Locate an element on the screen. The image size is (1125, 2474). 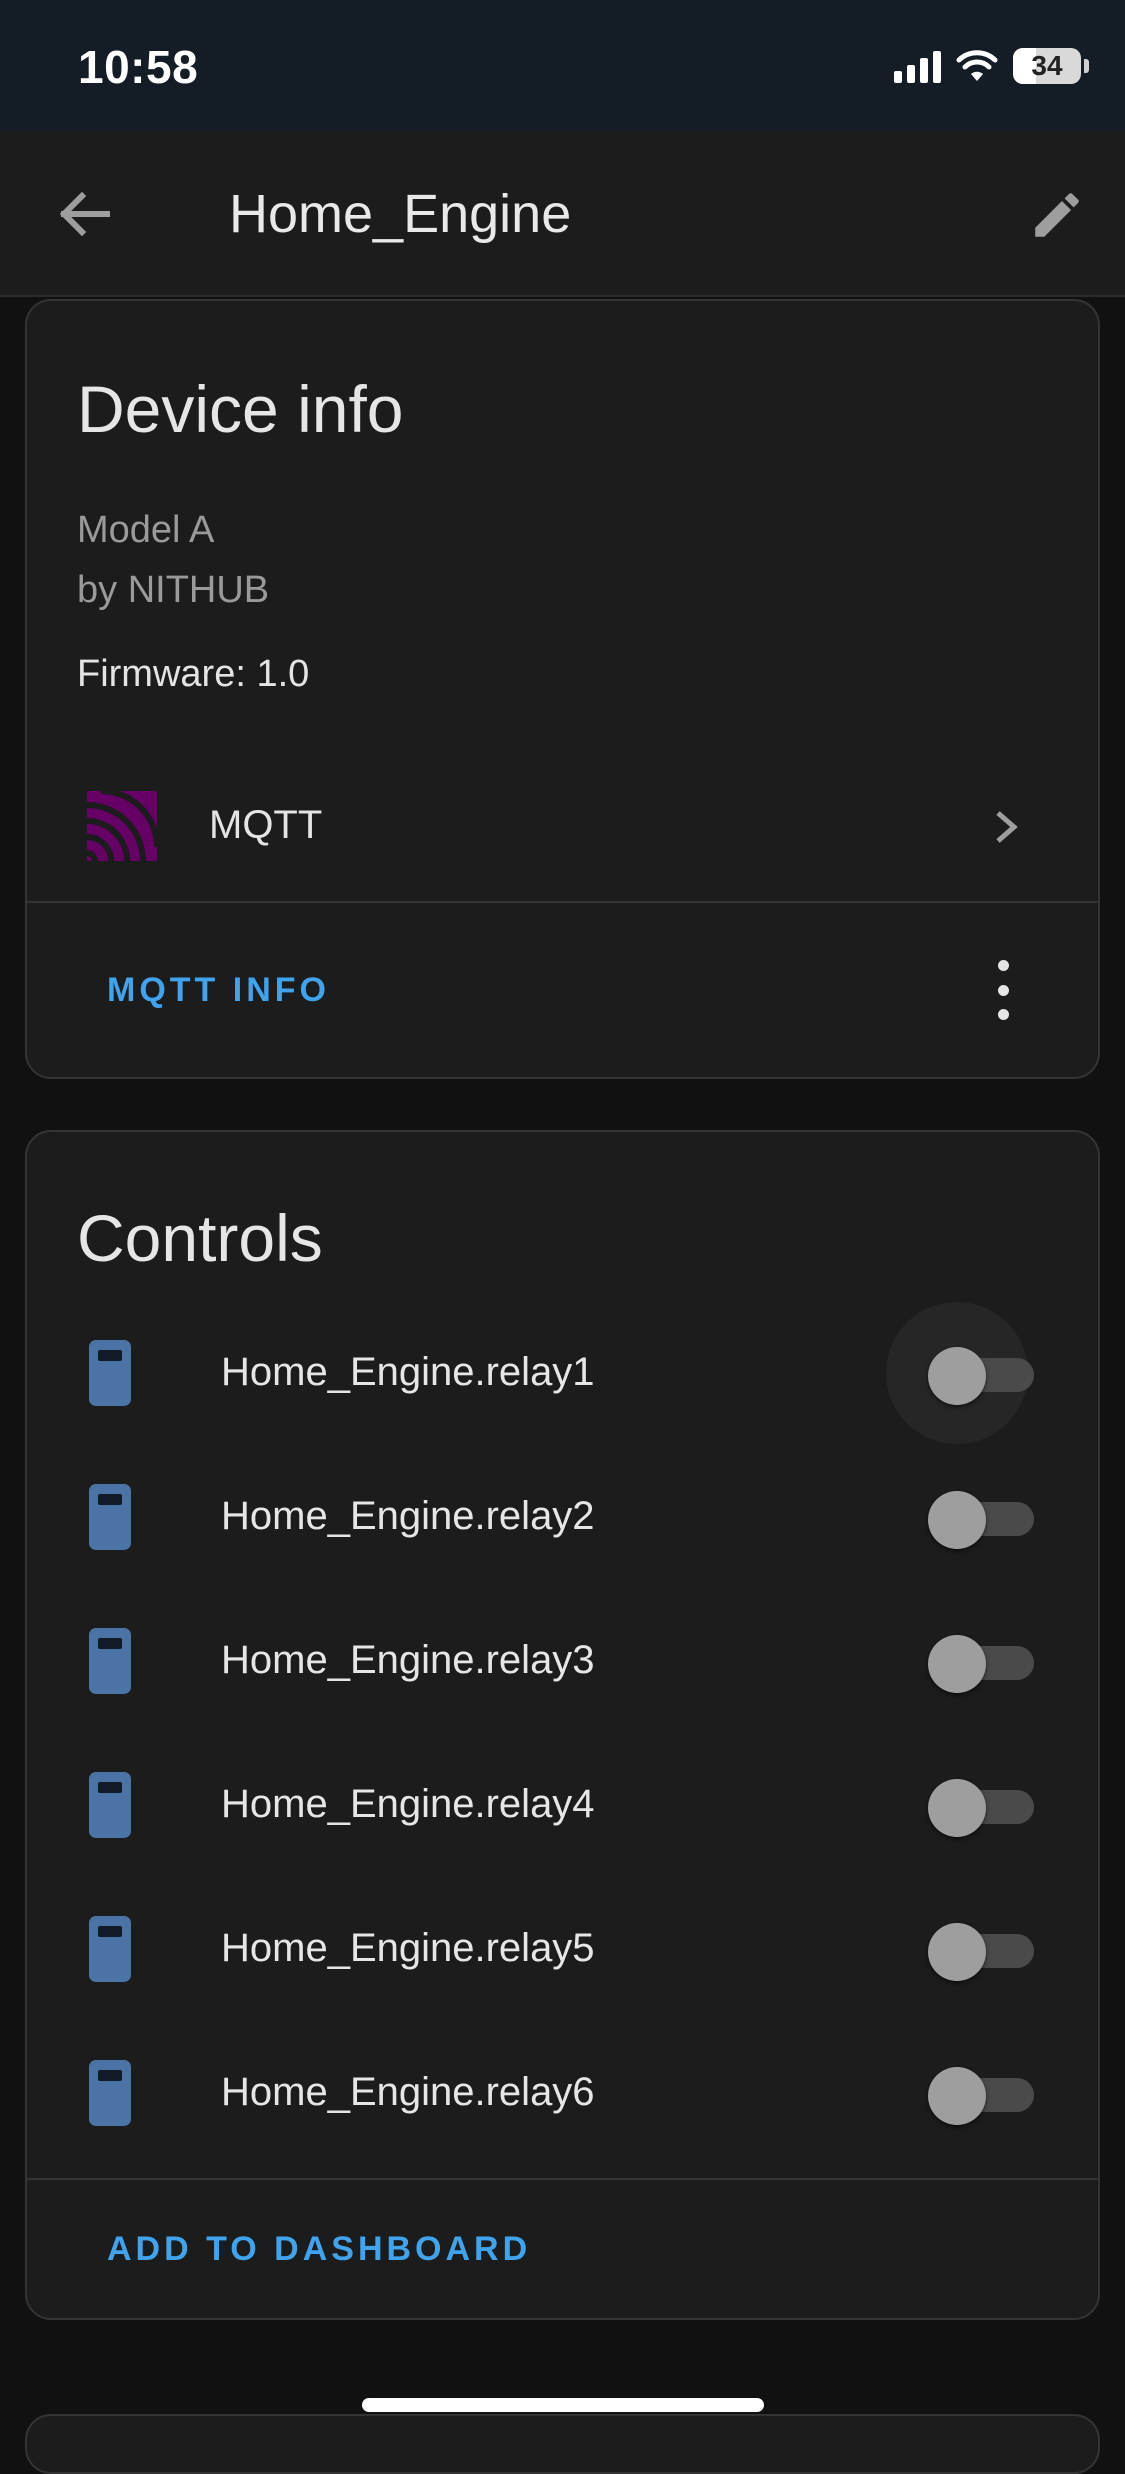
next-card-edge is located at coordinates (562, 2444).